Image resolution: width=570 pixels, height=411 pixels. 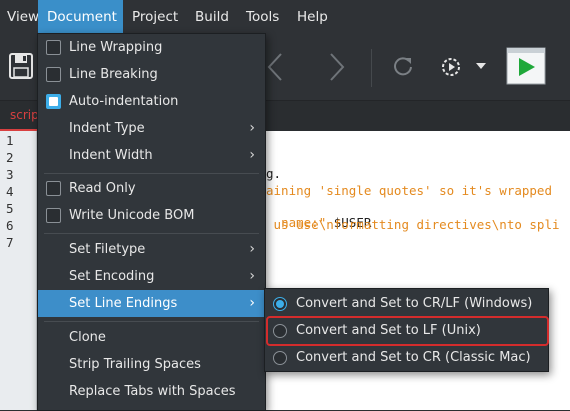 What do you see at coordinates (413, 224) in the screenshot?
I see `code-line-6: us use\nformatting directives\nto spli` at bounding box center [413, 224].